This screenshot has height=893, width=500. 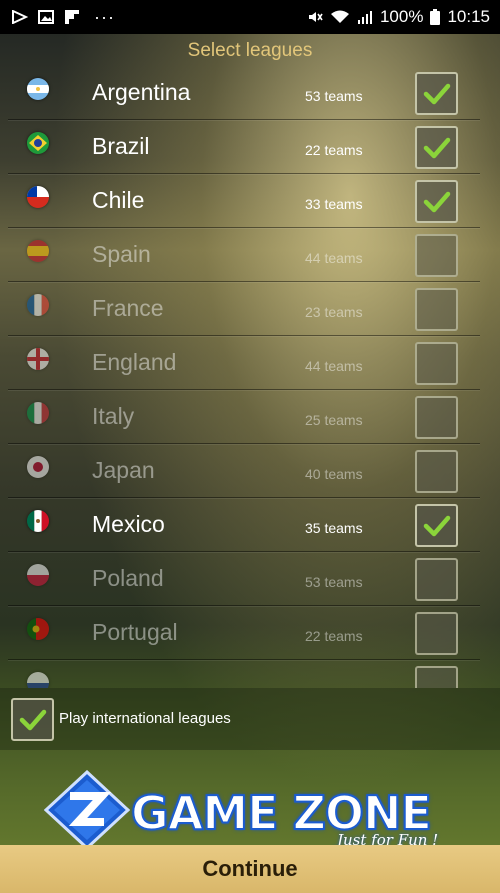 What do you see at coordinates (38, 143) in the screenshot?
I see `brazil-flag-icon` at bounding box center [38, 143].